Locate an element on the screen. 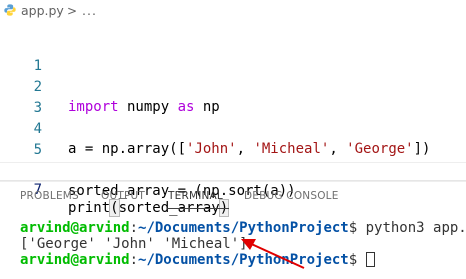 Image resolution: width=466 pixels, height=279 pixels. tab-debug-console: DEBUG CONSOLE is located at coordinates (291, 196).